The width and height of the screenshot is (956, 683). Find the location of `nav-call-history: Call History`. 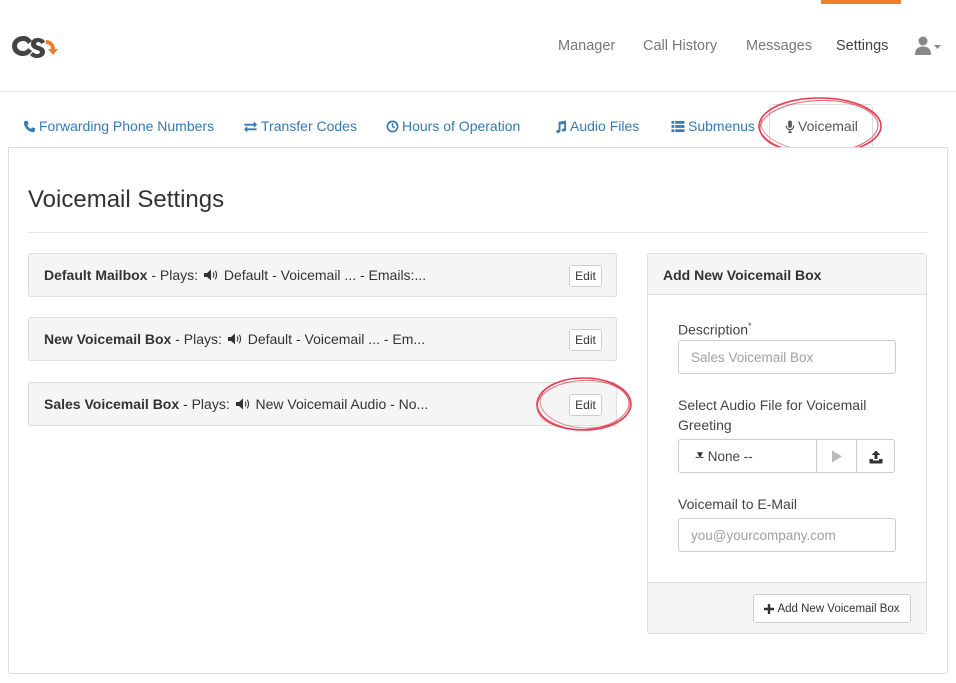

nav-call-history: Call History is located at coordinates (680, 46).